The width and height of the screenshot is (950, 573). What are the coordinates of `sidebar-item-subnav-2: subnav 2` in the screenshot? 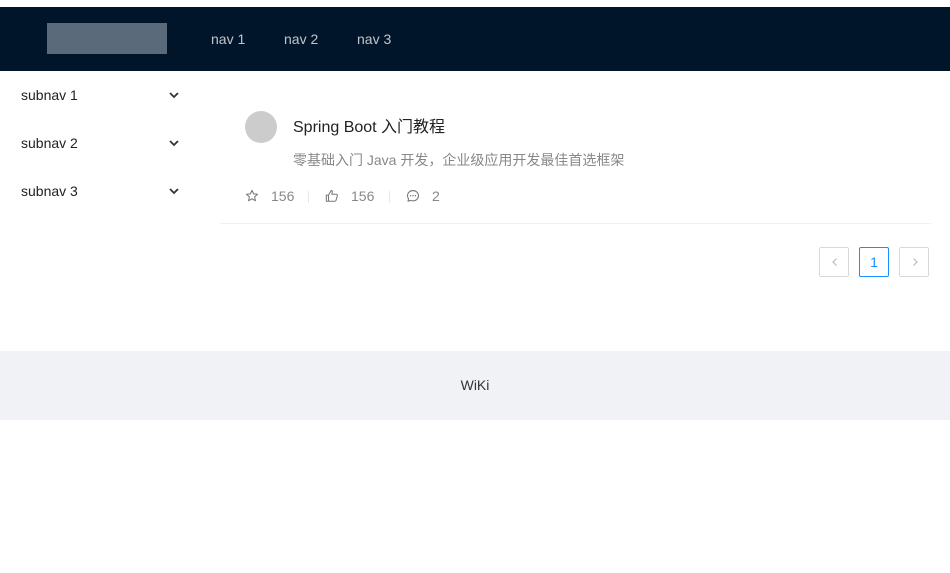 It's located at (100, 143).